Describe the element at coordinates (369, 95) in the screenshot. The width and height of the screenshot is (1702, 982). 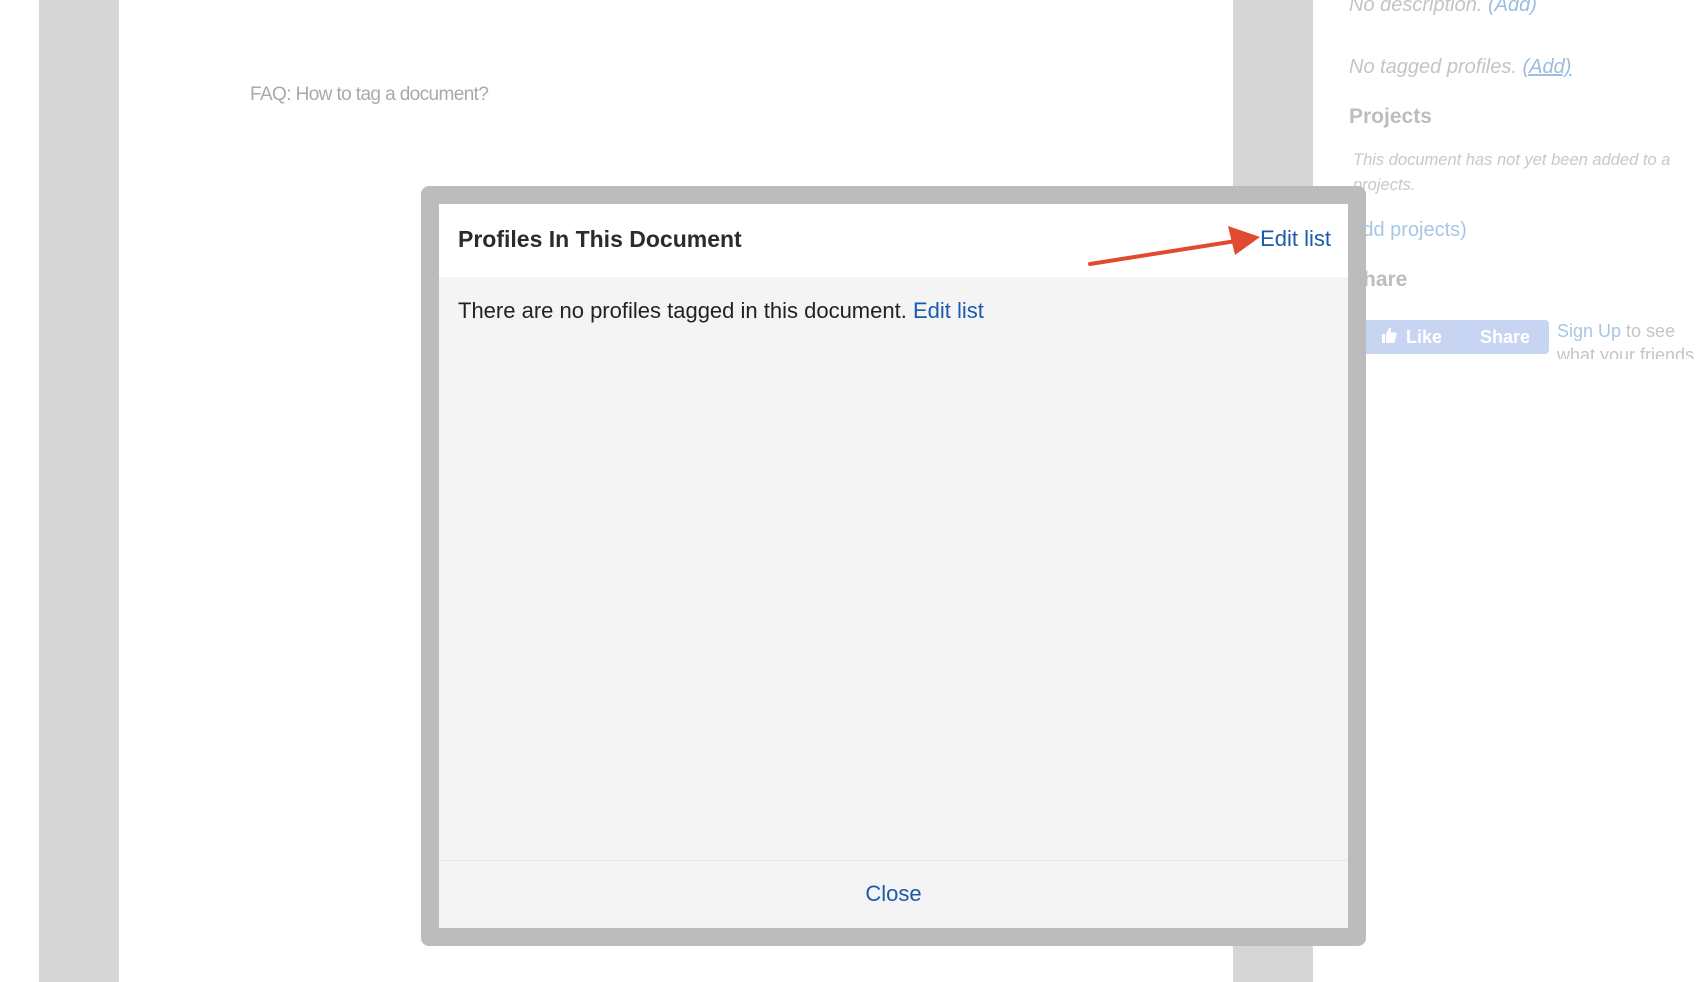
I see `faq-link: FAQ: How to tag a document?` at that location.